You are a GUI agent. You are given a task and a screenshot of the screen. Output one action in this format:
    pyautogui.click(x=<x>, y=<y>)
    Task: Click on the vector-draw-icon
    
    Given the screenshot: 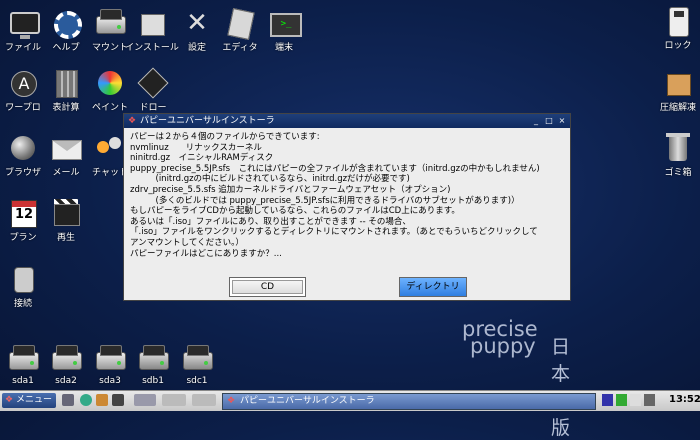 What is the action you would take?
    pyautogui.click(x=153, y=83)
    